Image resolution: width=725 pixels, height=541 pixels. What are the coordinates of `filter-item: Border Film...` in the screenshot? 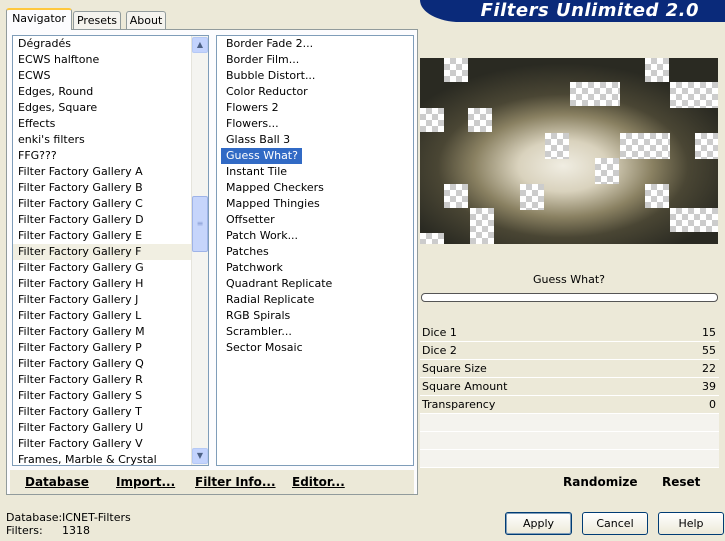 It's located at (260, 60).